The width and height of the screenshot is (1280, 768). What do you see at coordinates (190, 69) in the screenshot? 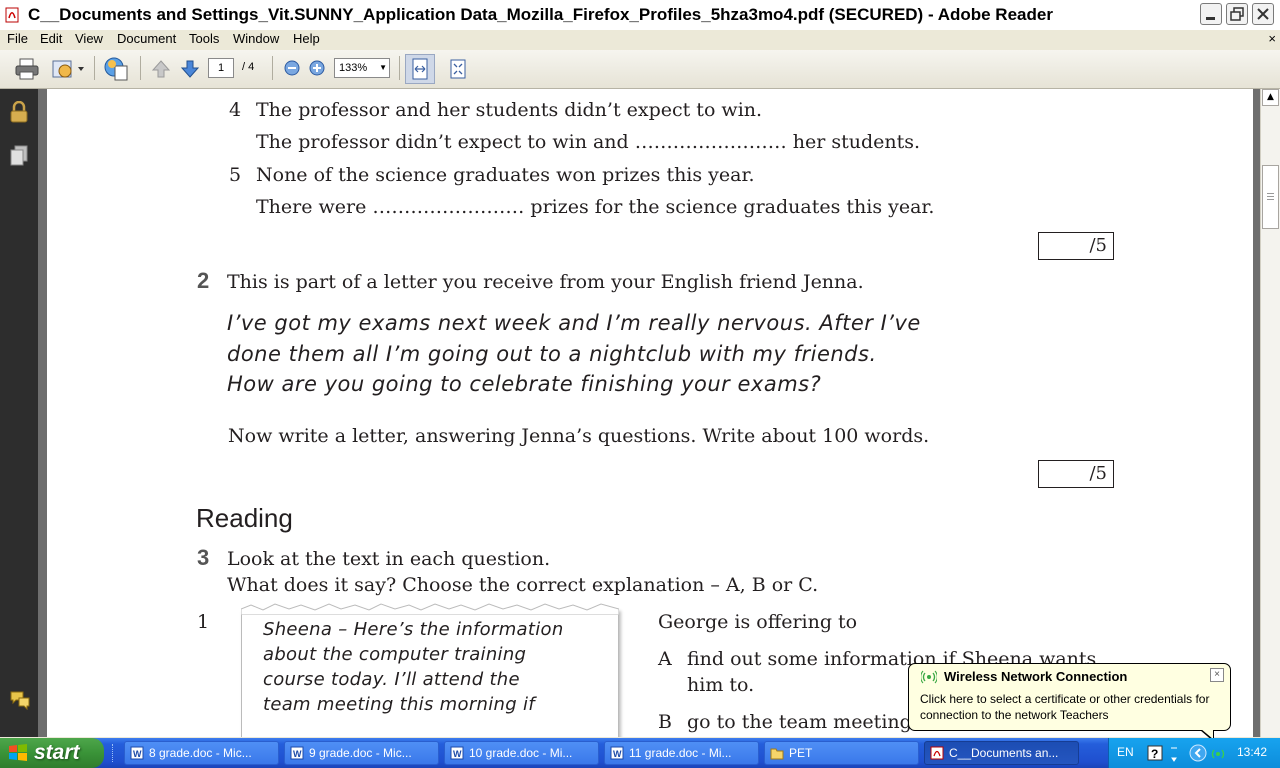
I see `next-page-icon` at bounding box center [190, 69].